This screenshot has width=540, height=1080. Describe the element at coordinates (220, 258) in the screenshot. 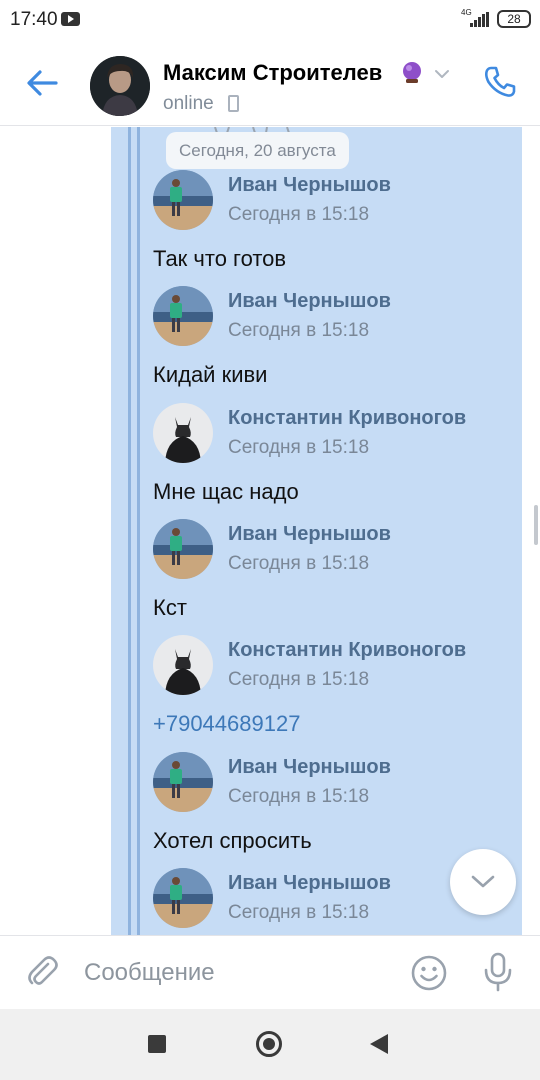

I see `message-text: Так что готов` at that location.